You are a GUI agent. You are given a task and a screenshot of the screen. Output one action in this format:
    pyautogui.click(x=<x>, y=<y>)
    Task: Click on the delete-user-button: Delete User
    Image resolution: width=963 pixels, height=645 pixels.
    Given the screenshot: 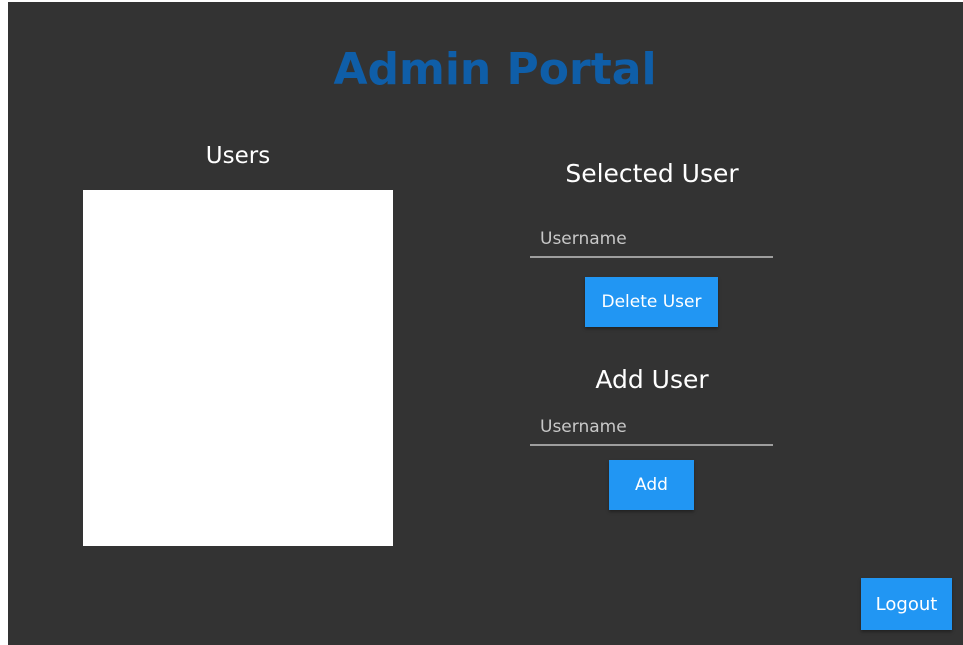 What is the action you would take?
    pyautogui.click(x=651, y=302)
    